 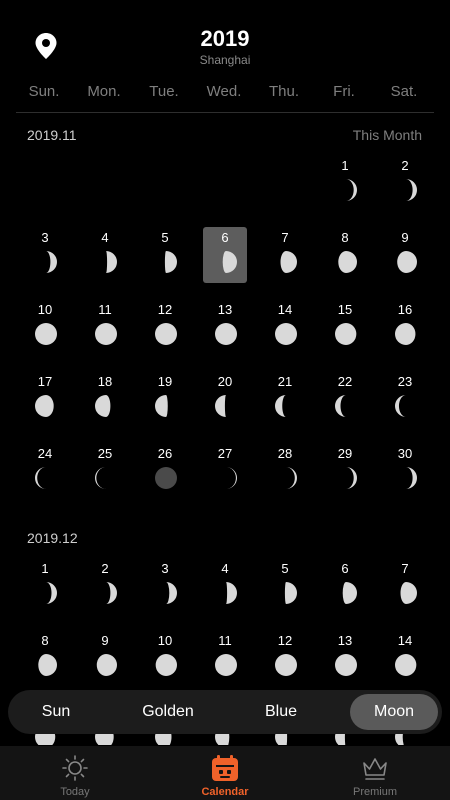 What do you see at coordinates (281, 712) in the screenshot?
I see `mode-blue-button: Blue` at bounding box center [281, 712].